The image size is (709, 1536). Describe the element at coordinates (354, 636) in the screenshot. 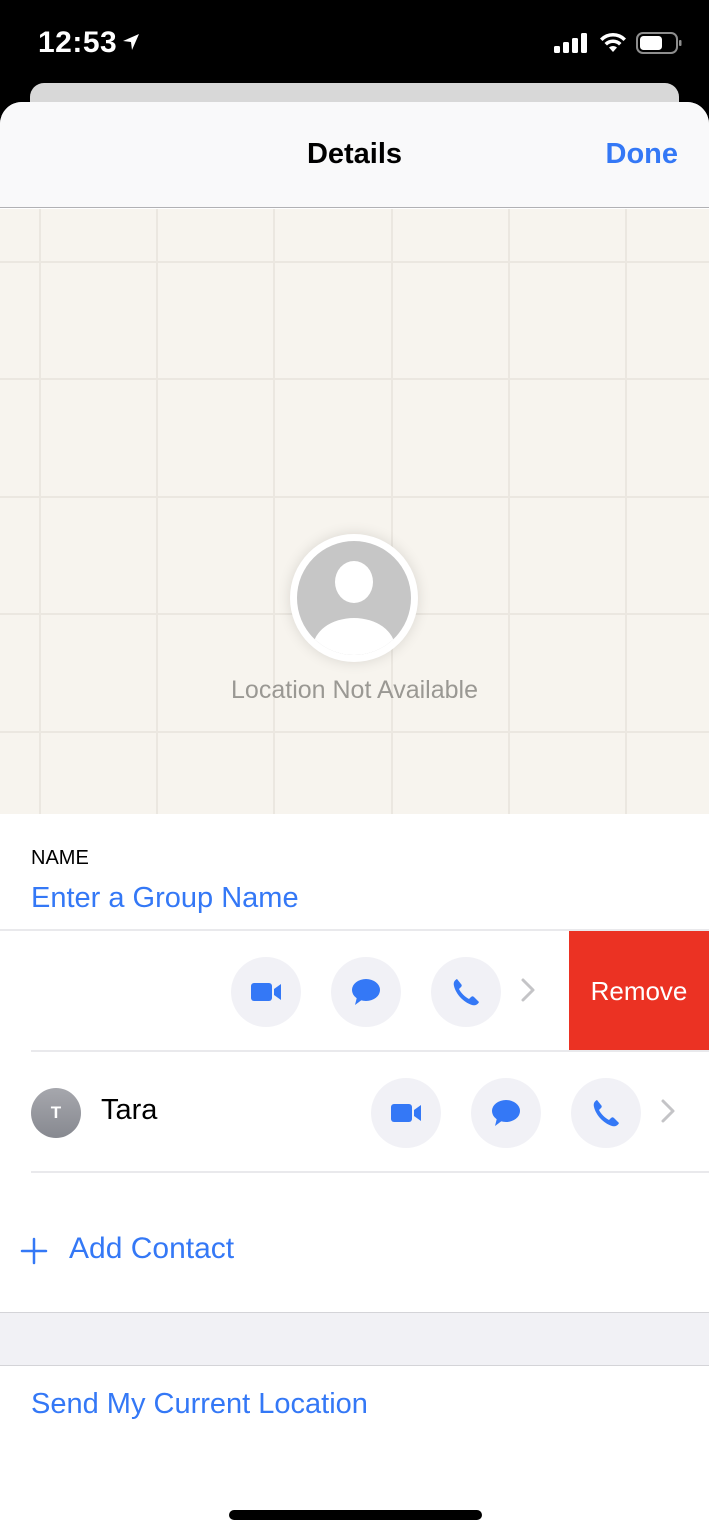

I see `avatar-body` at that location.